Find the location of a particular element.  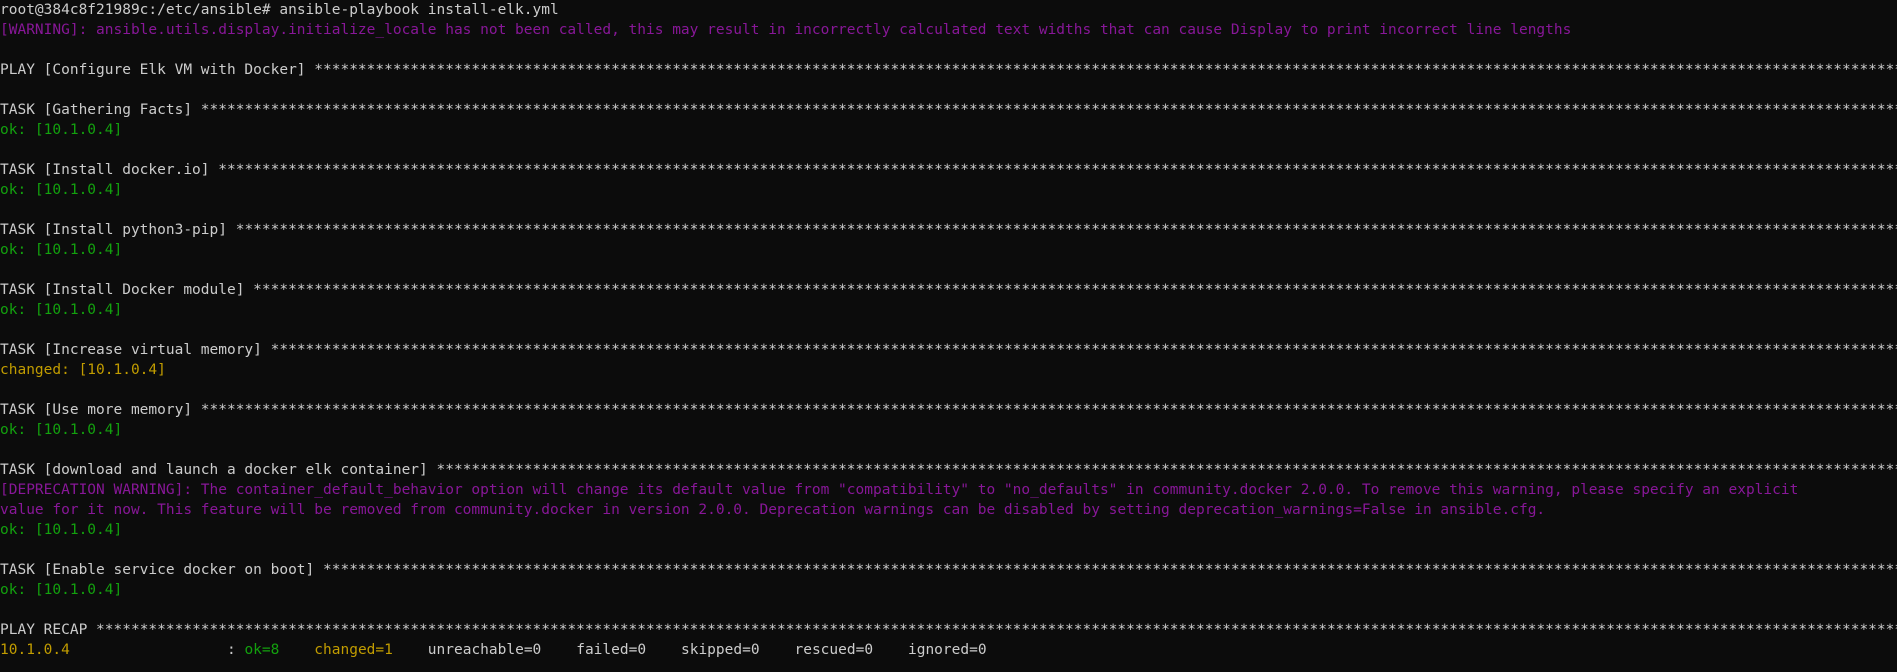

task-title: TASK [Install docker.io] is located at coordinates (105, 170).